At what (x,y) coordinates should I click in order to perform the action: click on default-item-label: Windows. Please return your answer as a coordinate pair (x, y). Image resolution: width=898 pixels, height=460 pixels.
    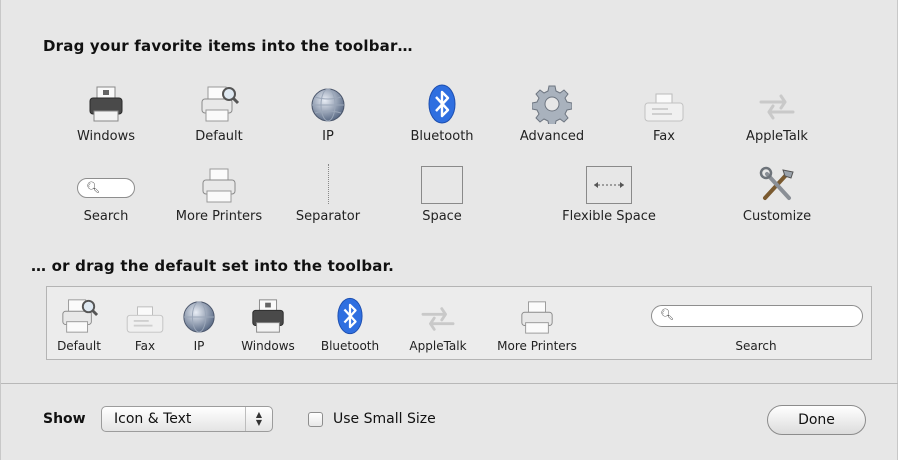
    Looking at the image, I should click on (268, 346).